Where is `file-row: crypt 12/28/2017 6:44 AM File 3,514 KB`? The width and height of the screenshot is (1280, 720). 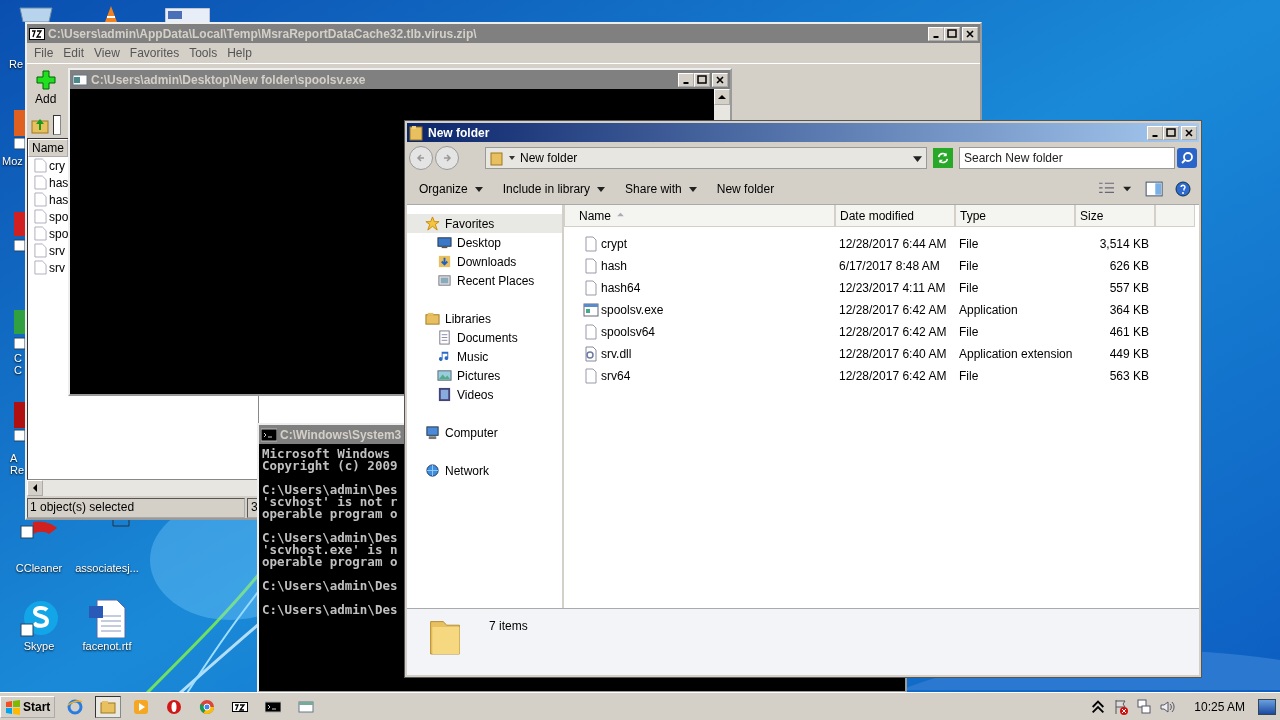
file-row: crypt 12/28/2017 6:44 AM File 3,514 KB is located at coordinates (881, 244).